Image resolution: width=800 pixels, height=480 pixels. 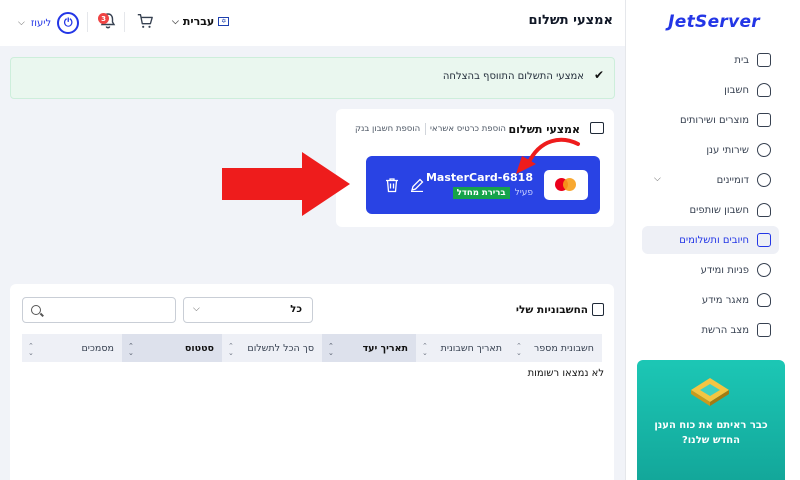 I want to click on sidebar-item-domains: ⌵ דומיינים, so click(x=710, y=180).